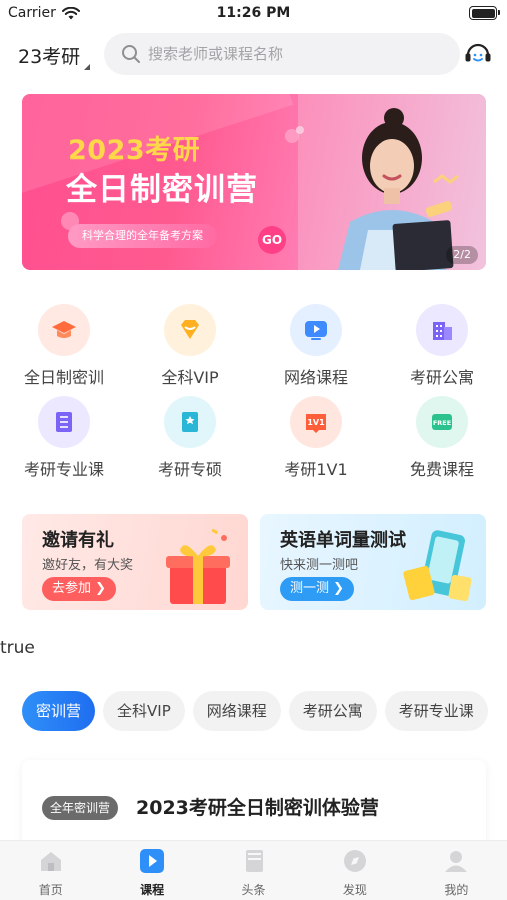 The width and height of the screenshot is (507, 900). Describe the element at coordinates (59, 711) in the screenshot. I see `tab-training-camp: 密训营` at that location.